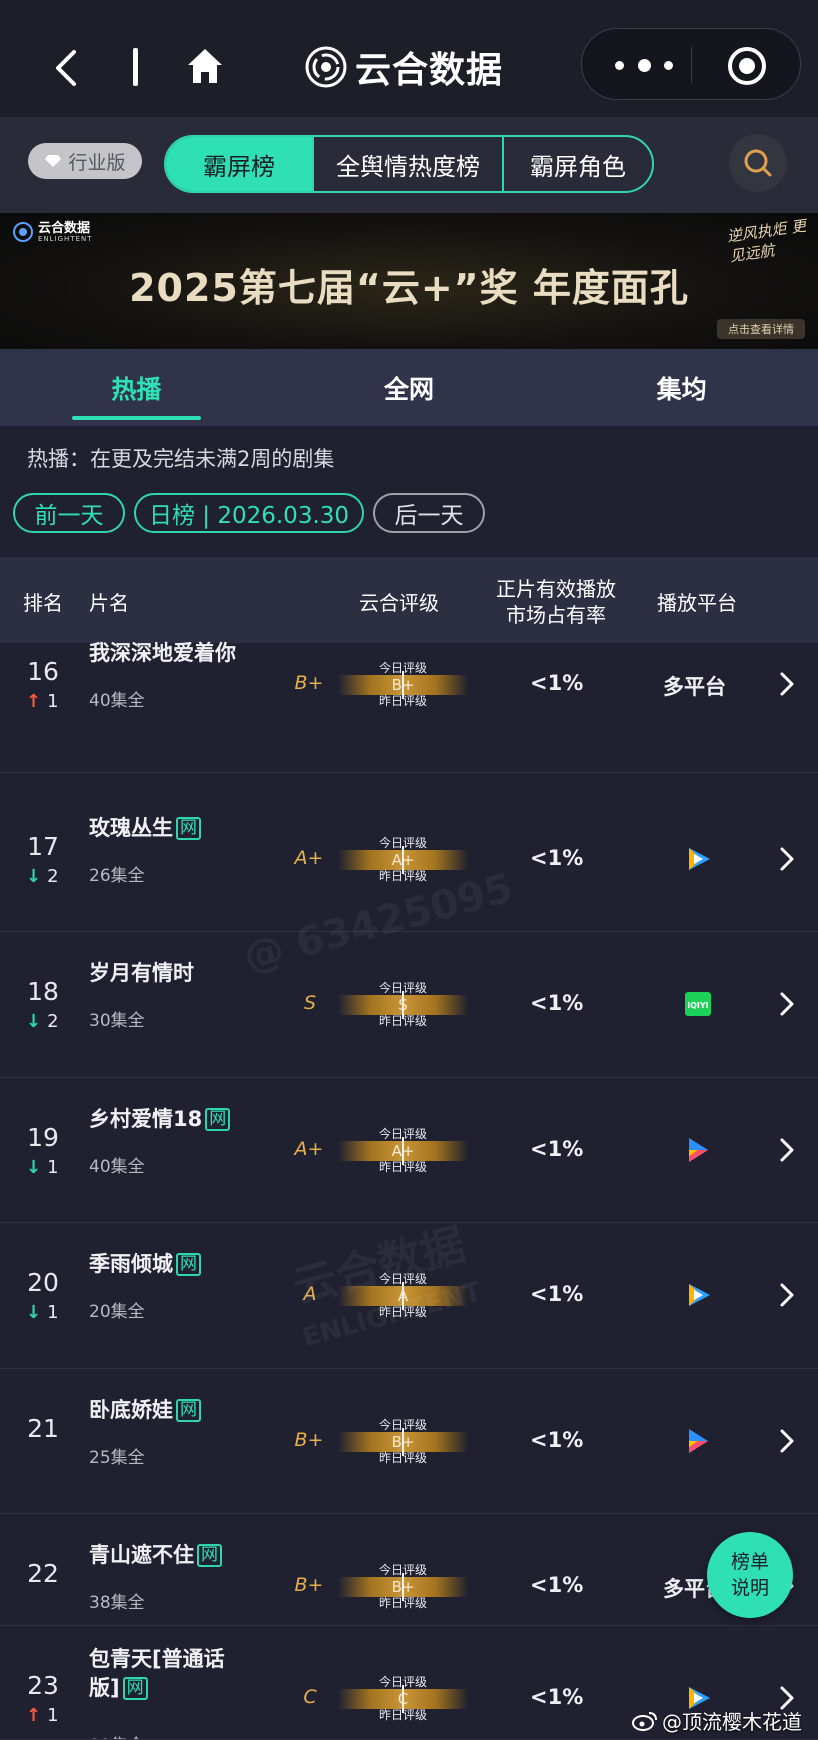 The image size is (818, 1740). Describe the element at coordinates (403, 1295) in the screenshot. I see `rating-indicator: 今日评级 A 昨日评级` at that location.